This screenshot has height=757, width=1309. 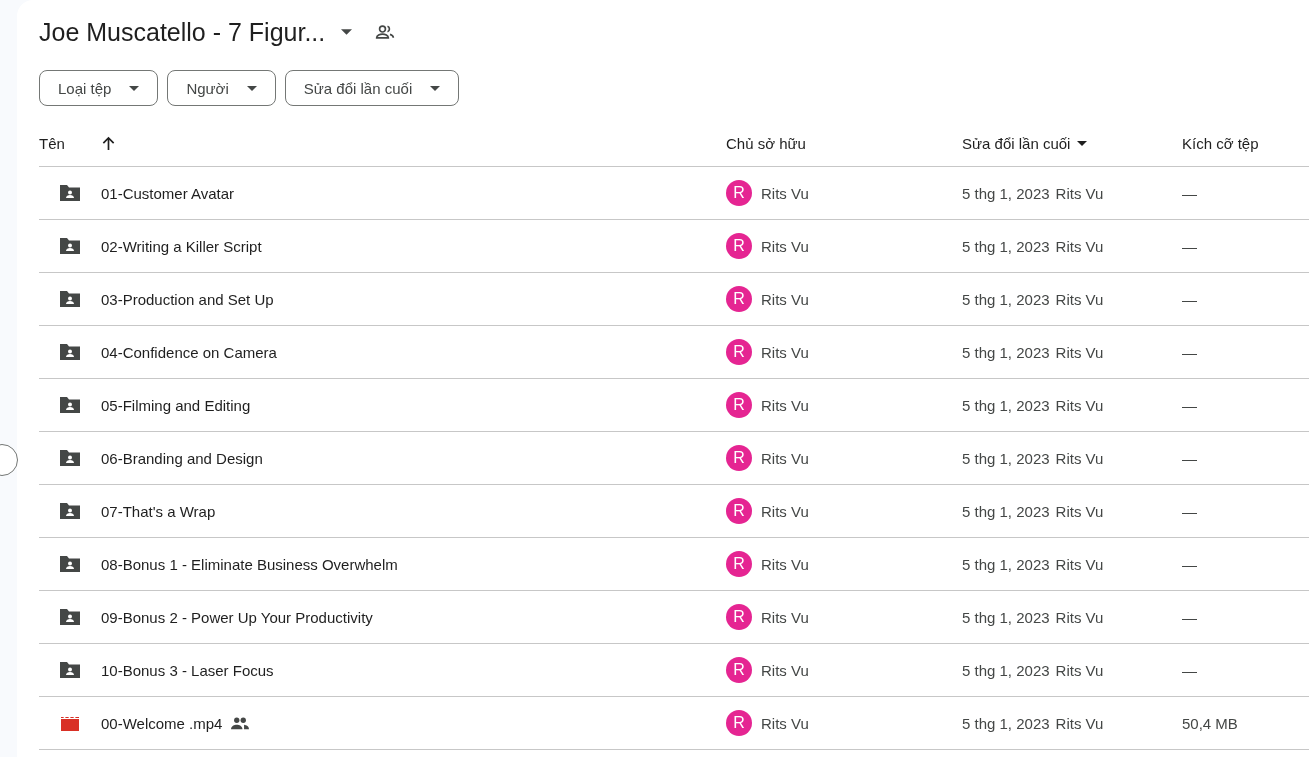 What do you see at coordinates (176, 405) in the screenshot?
I see `file-name: 05-Filming and Editing` at bounding box center [176, 405].